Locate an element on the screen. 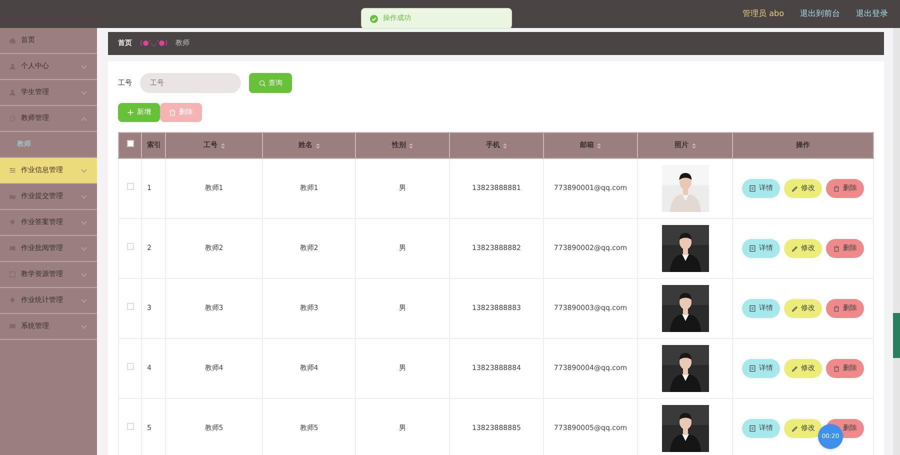  admin-name: 管理员 abo is located at coordinates (763, 14).